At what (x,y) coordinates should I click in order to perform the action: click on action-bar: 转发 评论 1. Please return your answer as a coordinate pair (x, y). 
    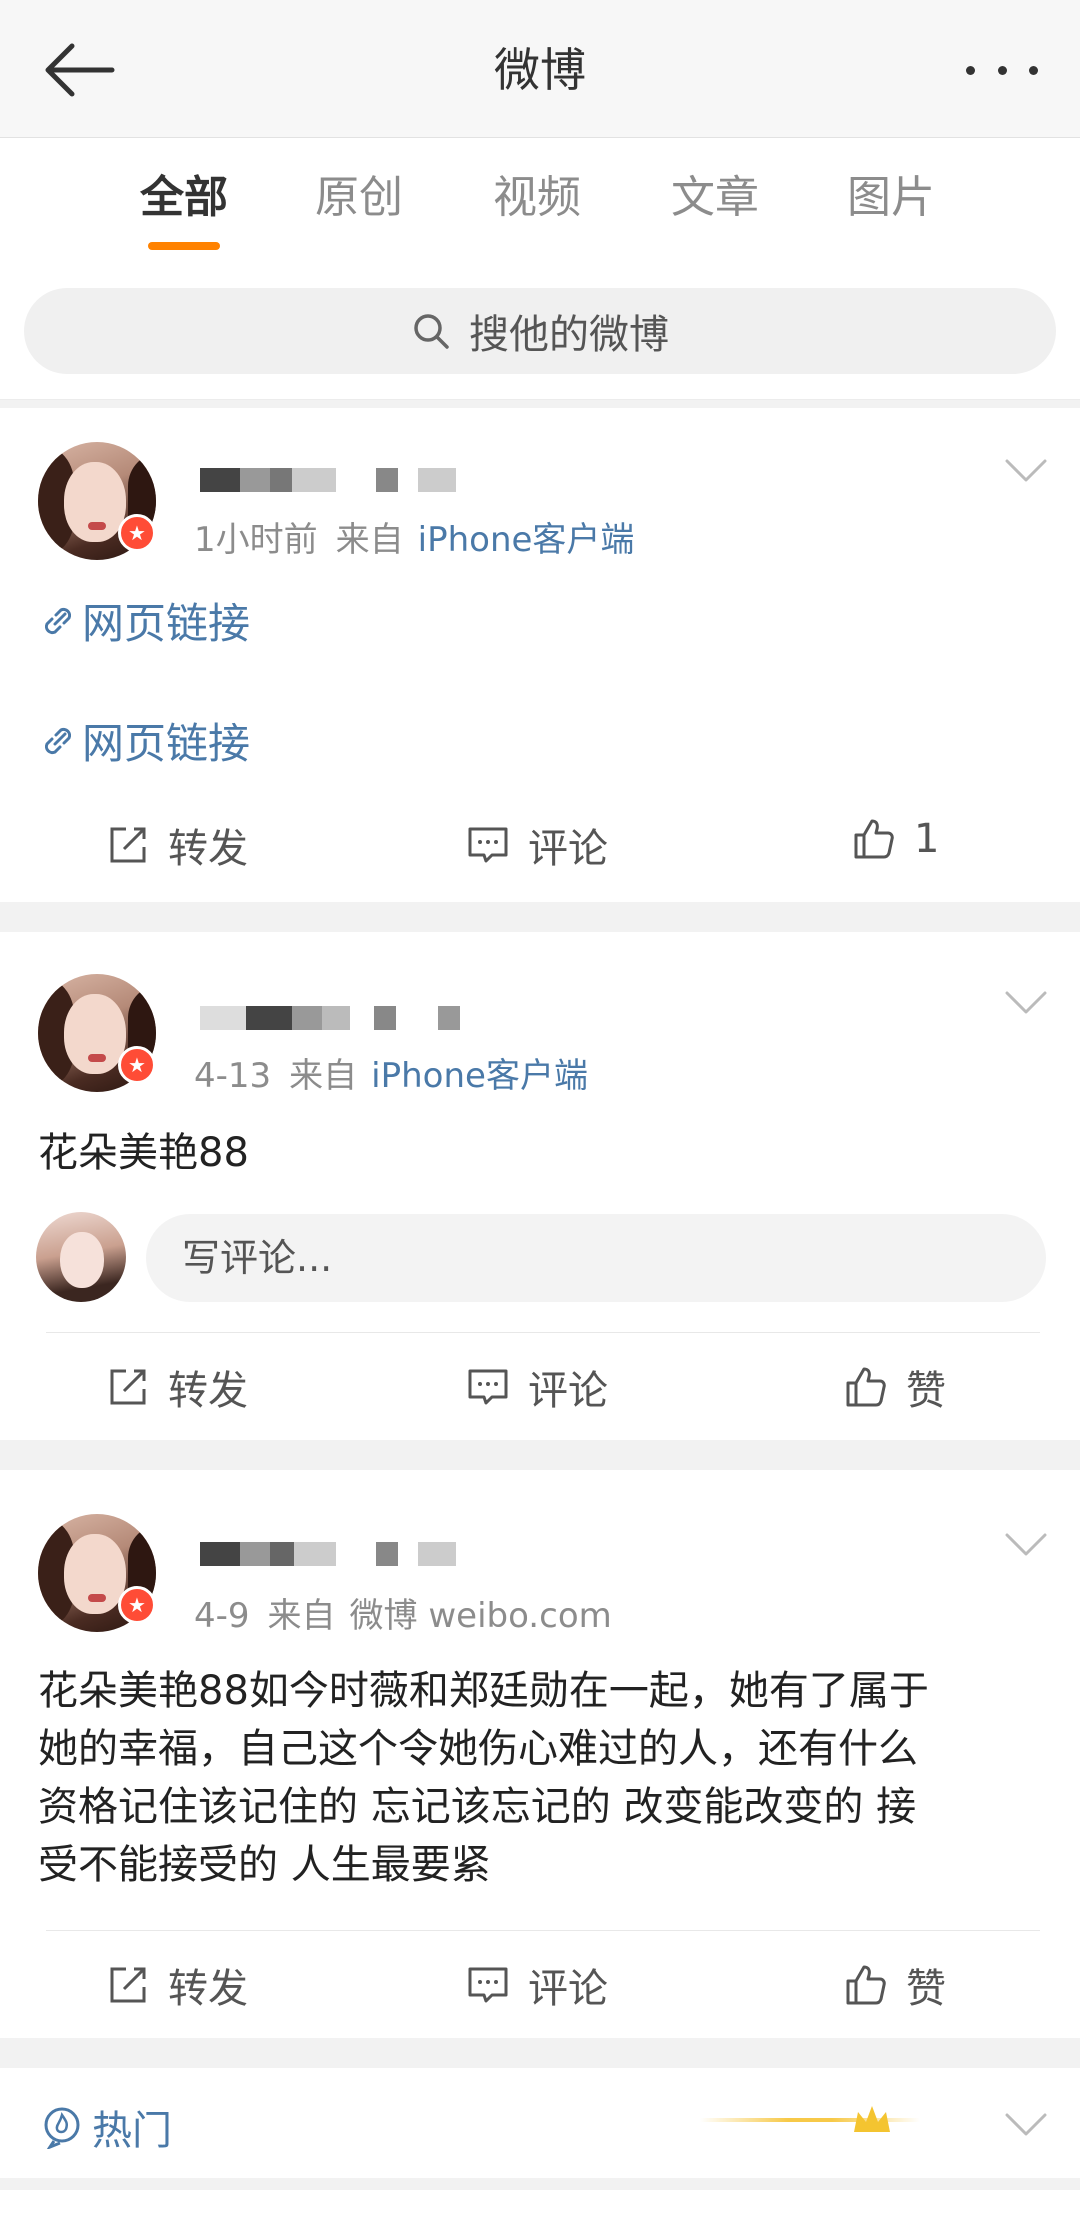
    Looking at the image, I should click on (540, 844).